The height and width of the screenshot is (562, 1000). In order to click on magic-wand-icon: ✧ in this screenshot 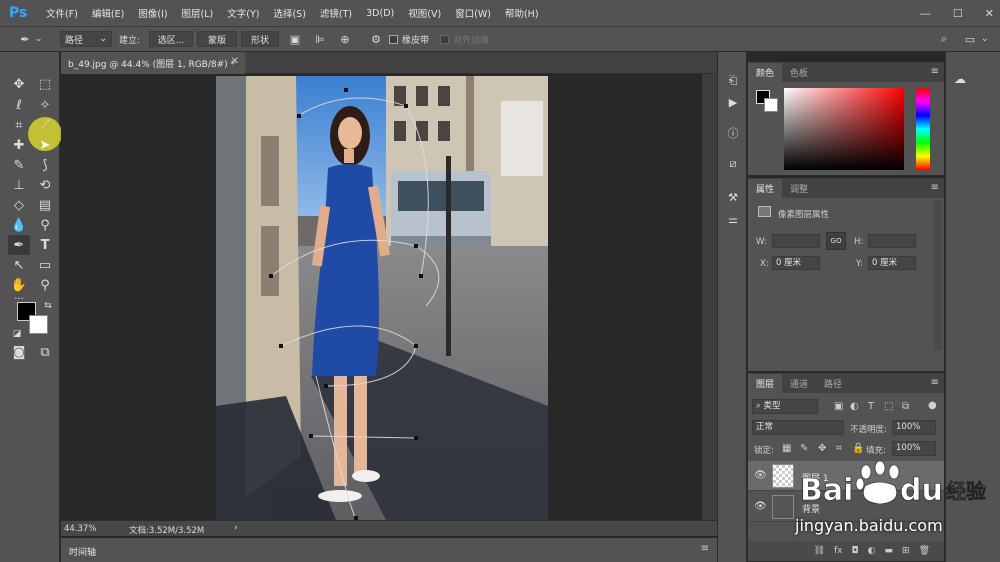, I will do `click(45, 105)`.